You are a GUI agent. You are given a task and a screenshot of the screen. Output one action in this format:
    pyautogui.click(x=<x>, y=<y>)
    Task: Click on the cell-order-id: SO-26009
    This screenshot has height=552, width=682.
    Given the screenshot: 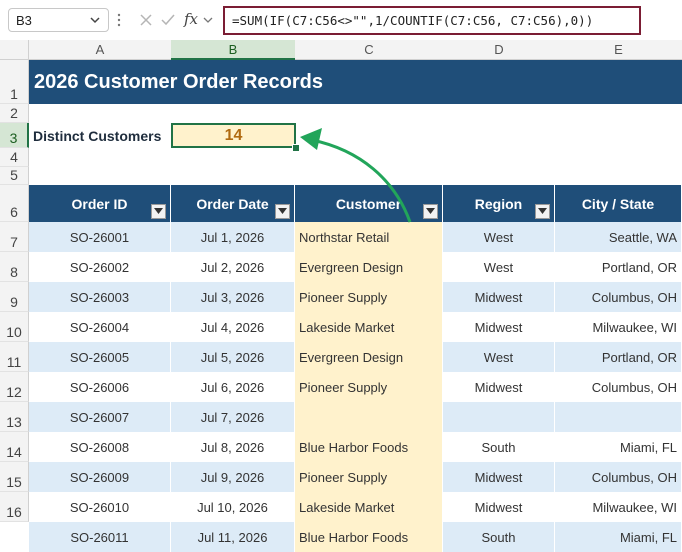 What is the action you would take?
    pyautogui.click(x=100, y=477)
    